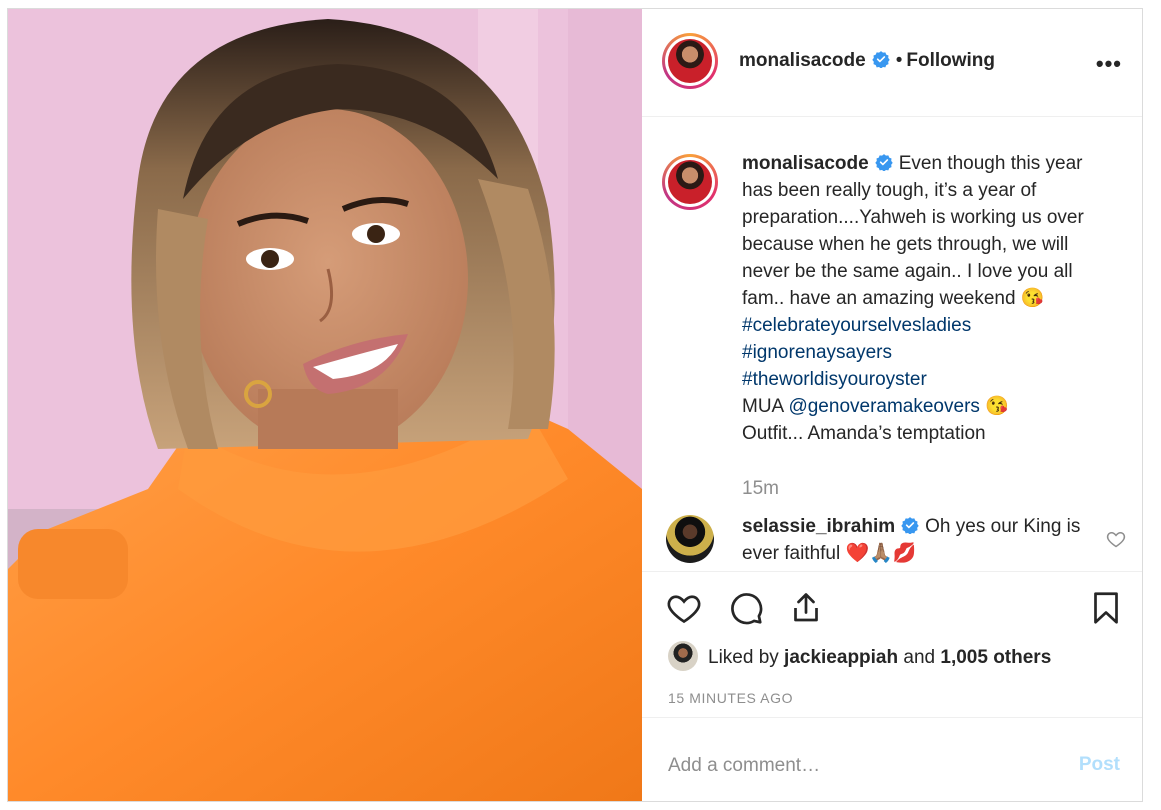 The image size is (1161, 810). I want to click on mua-prefix: MUA, so click(765, 406).